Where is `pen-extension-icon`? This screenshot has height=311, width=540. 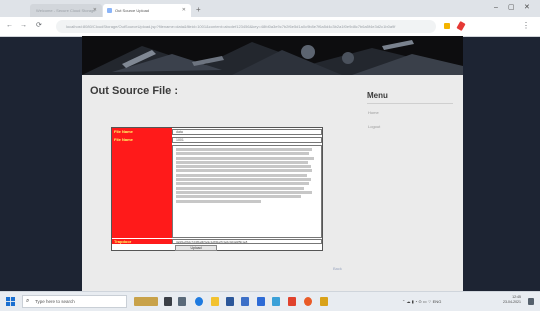 pen-extension-icon is located at coordinates (461, 26).